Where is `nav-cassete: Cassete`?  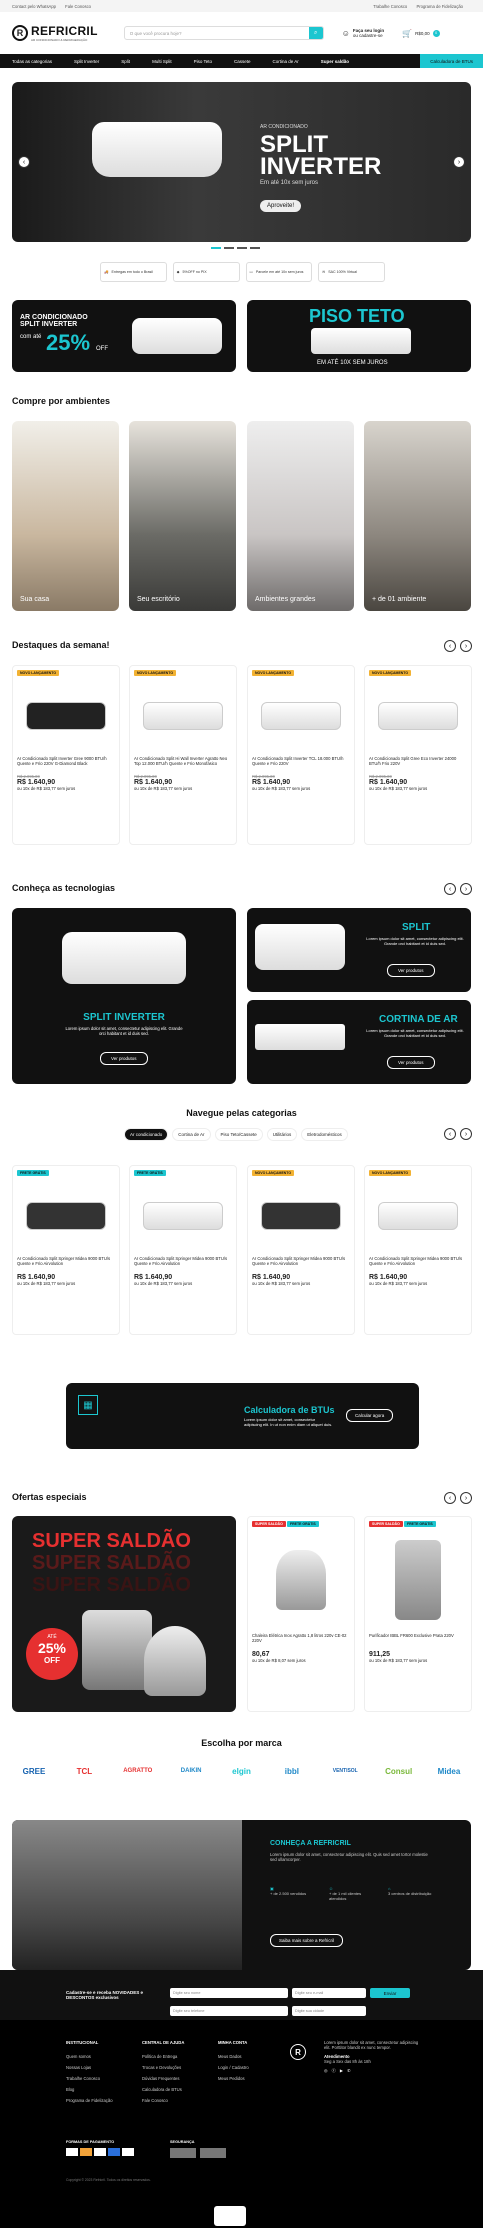 nav-cassete: Cassete is located at coordinates (242, 61).